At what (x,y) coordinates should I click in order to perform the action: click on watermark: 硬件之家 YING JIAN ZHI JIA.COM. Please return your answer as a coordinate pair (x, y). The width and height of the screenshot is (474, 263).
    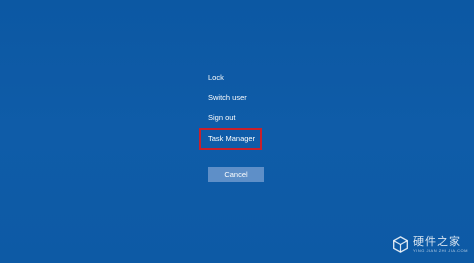
    Looking at the image, I should click on (430, 244).